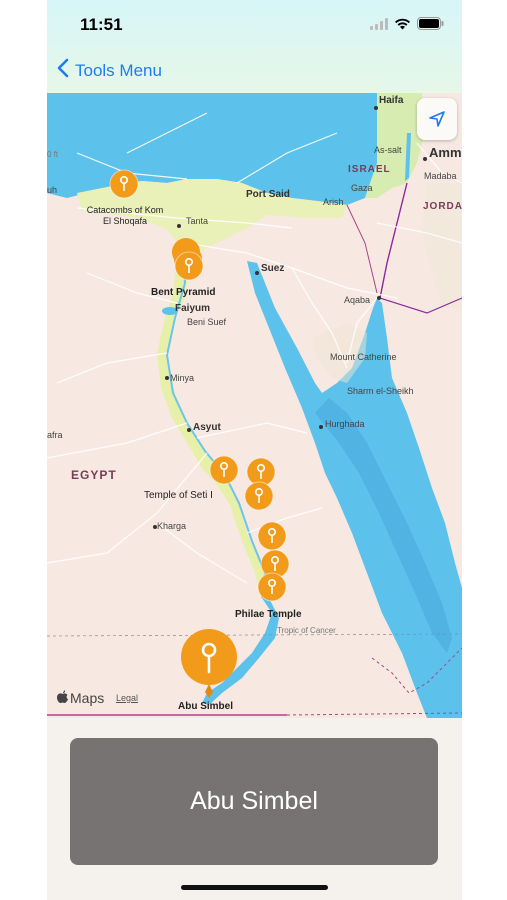 This screenshot has height=900, width=507. I want to click on place-label: Suez, so click(273, 268).